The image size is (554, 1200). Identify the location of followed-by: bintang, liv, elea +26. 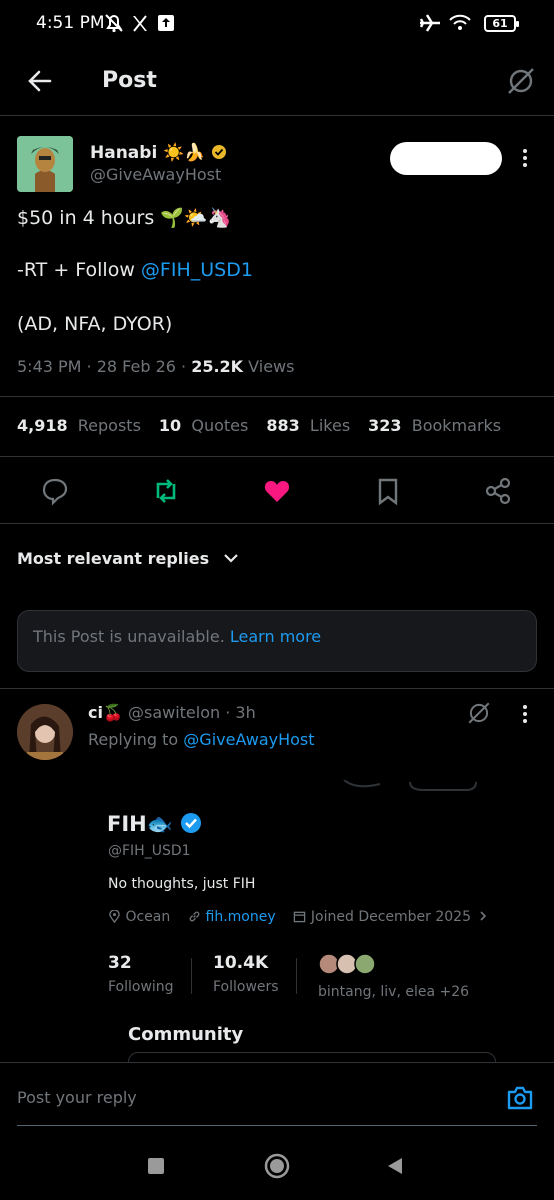
(393, 976).